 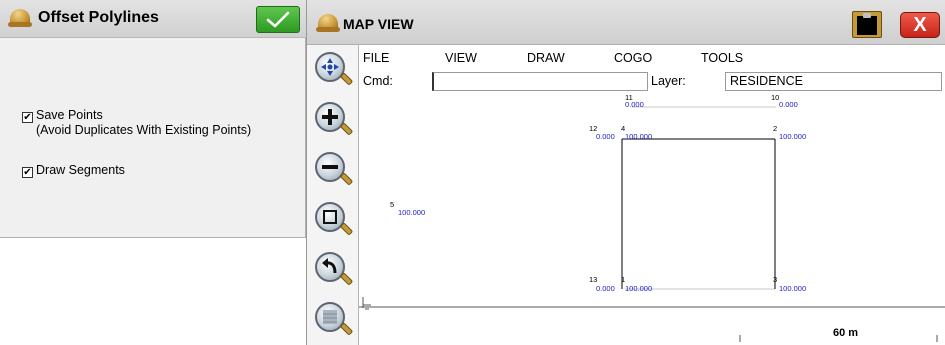 What do you see at coordinates (333, 320) in the screenshot?
I see `zoom-extents-button` at bounding box center [333, 320].